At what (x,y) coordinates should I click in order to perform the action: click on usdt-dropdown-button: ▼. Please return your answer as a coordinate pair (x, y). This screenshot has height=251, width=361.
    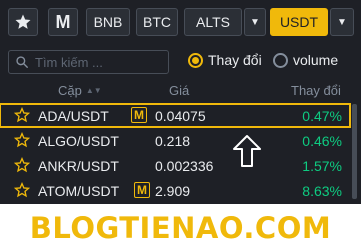
    Looking at the image, I should click on (342, 22).